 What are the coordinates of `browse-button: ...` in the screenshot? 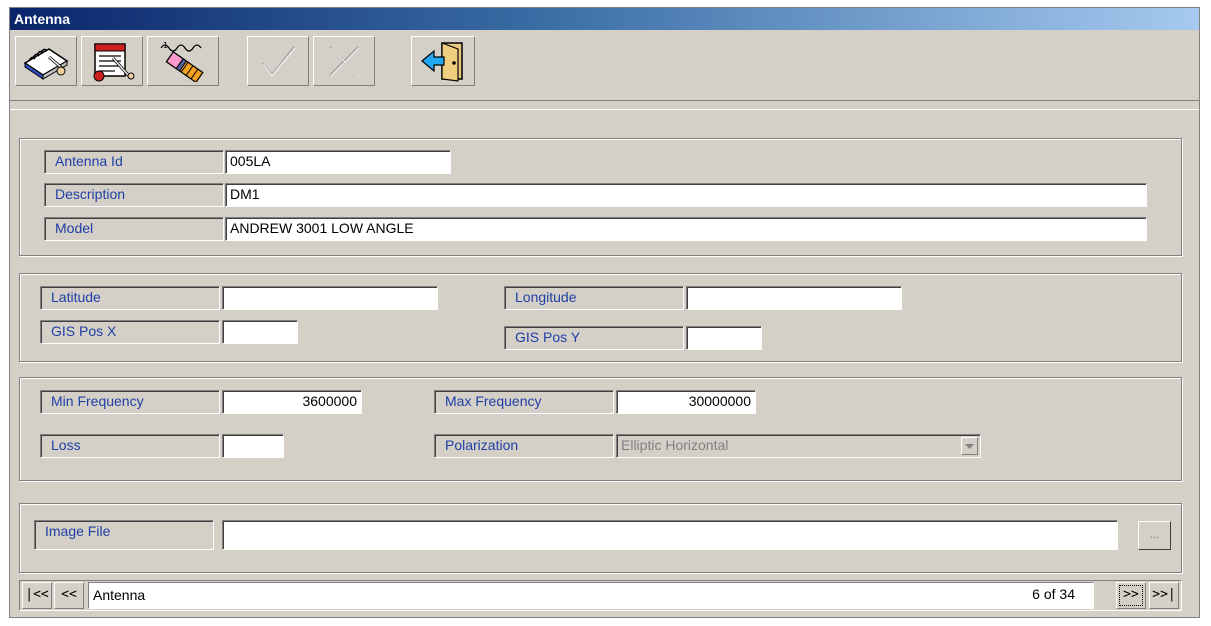 It's located at (1154, 535).